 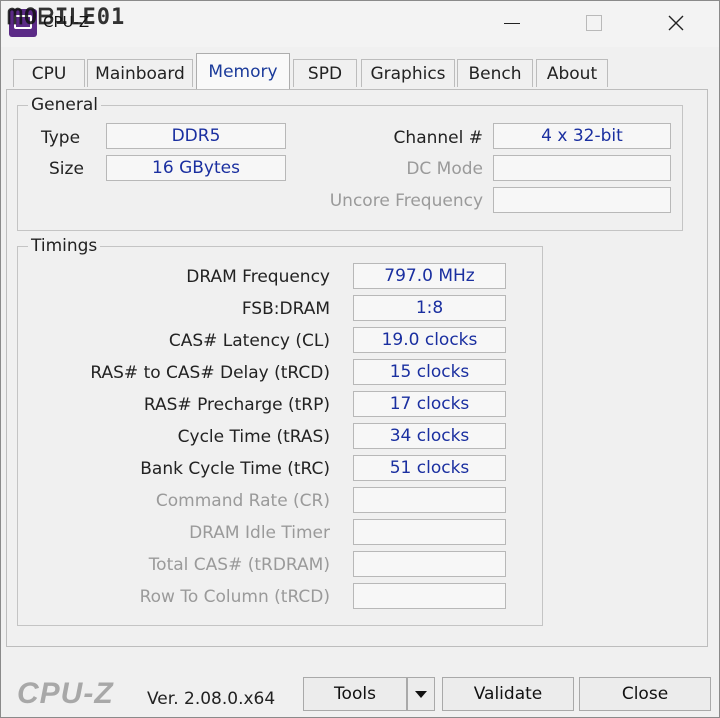 What do you see at coordinates (196, 136) in the screenshot?
I see `type-field: DDR5` at bounding box center [196, 136].